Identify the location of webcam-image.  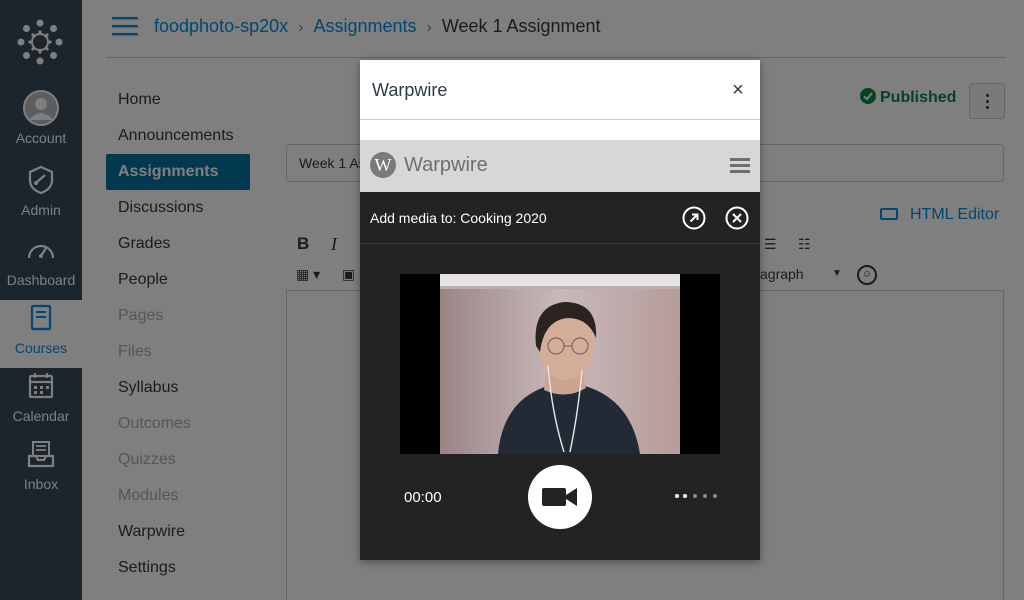
(560, 364).